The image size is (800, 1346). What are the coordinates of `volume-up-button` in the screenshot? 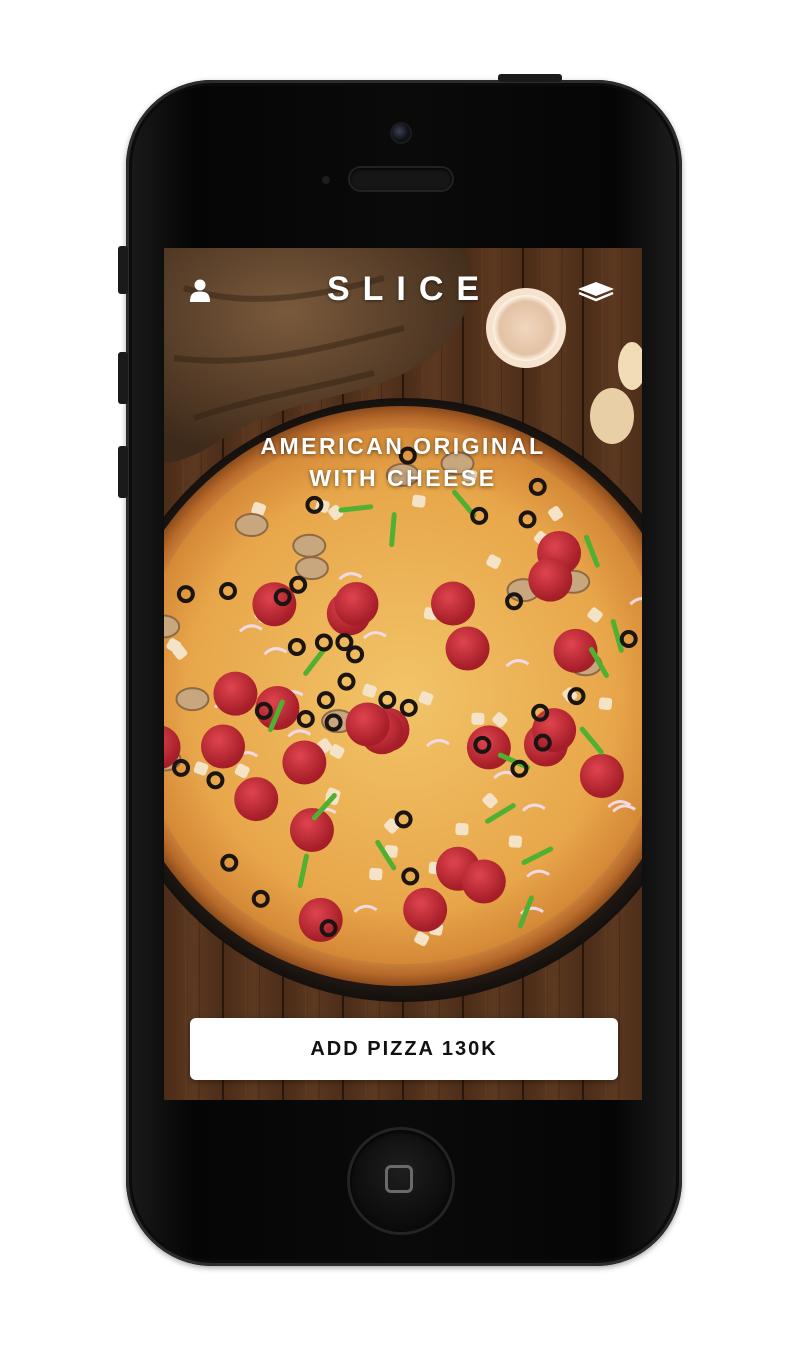 It's located at (123, 378).